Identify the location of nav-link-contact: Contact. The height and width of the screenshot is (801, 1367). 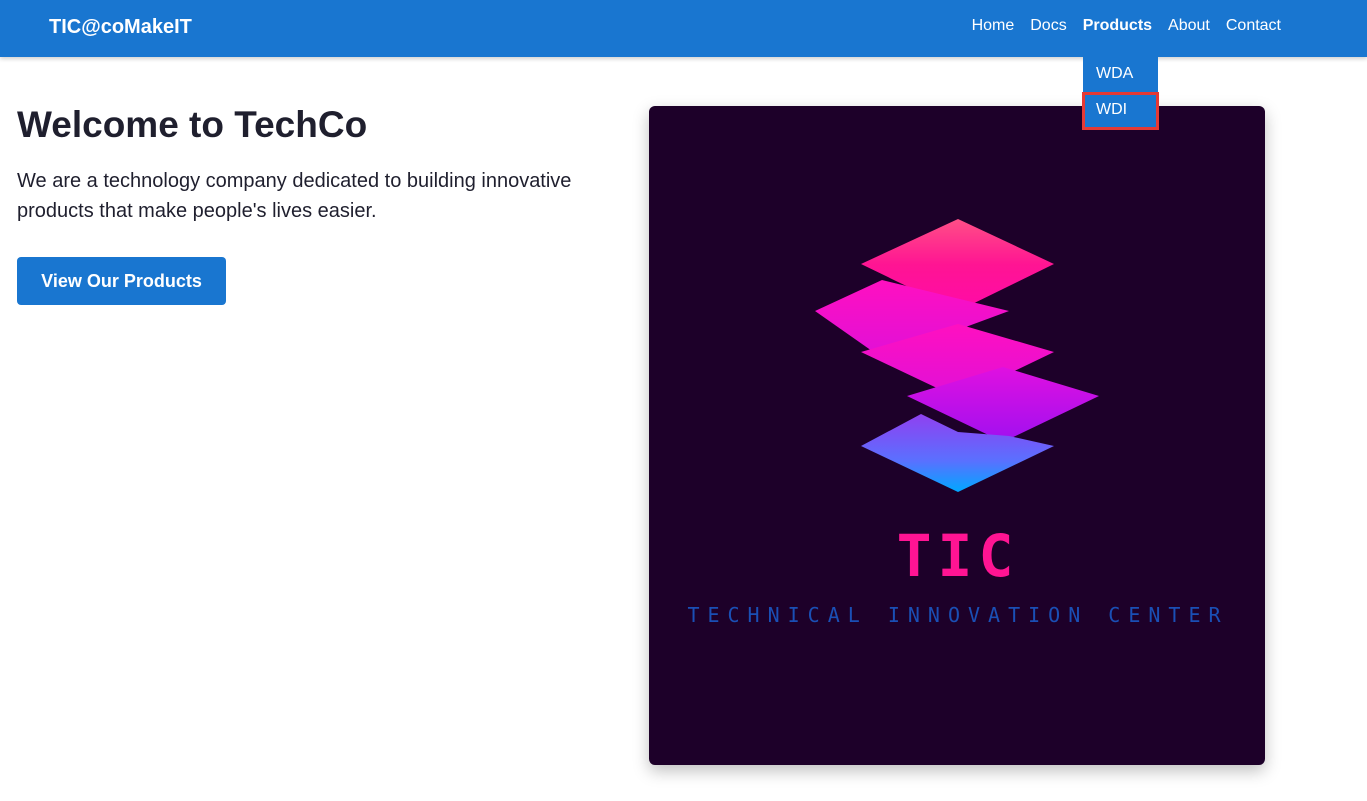
(1253, 26).